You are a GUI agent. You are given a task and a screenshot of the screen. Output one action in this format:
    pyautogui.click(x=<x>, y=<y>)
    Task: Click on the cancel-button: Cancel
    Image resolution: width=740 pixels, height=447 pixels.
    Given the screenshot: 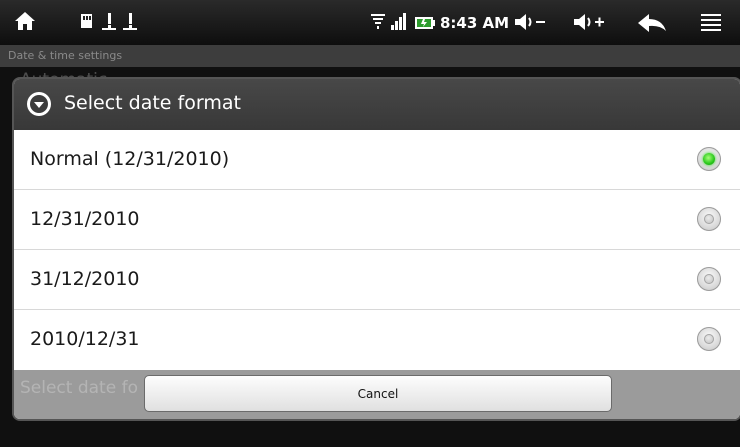 What is the action you would take?
    pyautogui.click(x=378, y=393)
    